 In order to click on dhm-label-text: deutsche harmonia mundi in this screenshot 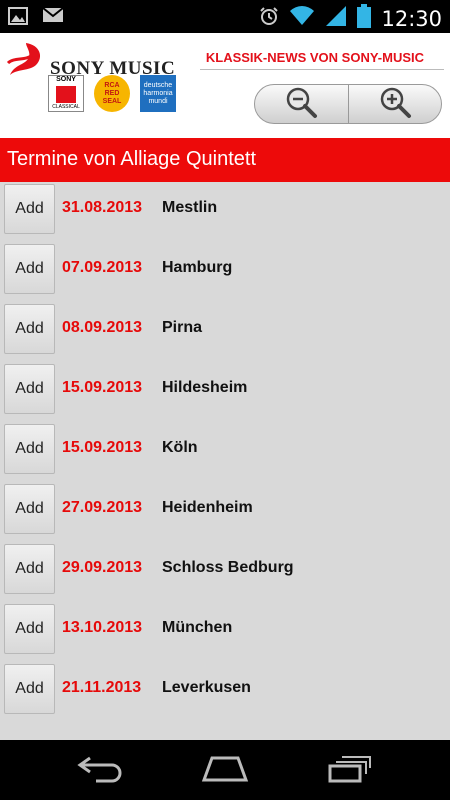, I will do `click(158, 93)`.